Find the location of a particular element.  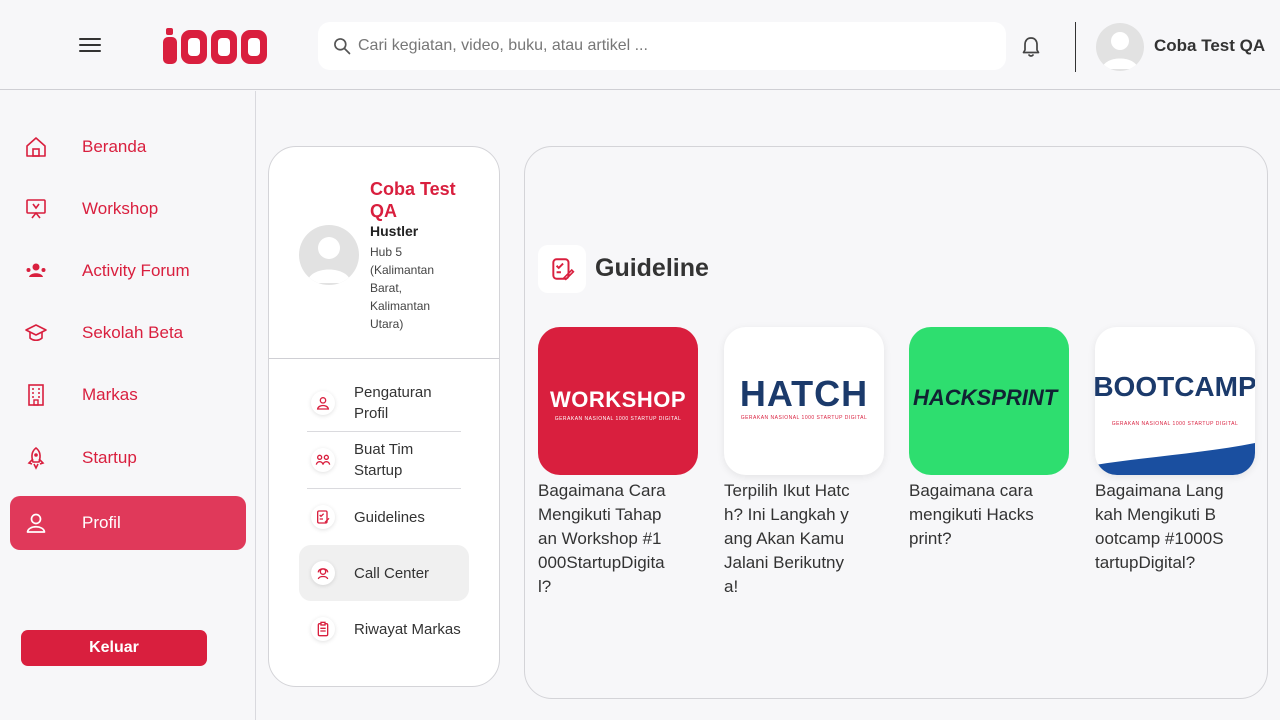

profile-avatar is located at coordinates (329, 255).